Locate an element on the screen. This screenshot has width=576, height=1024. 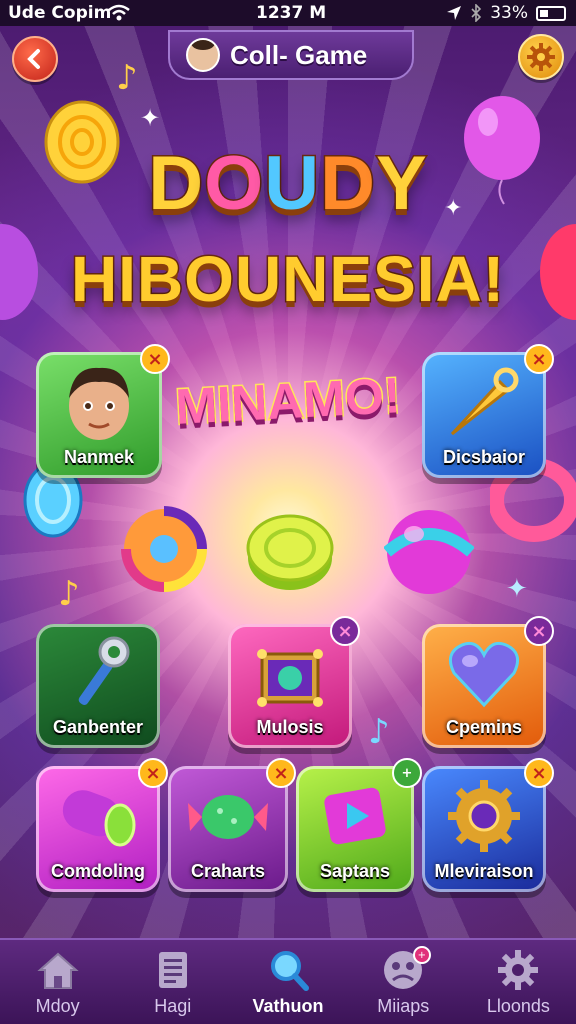
play-gem-icon is located at coordinates (355, 816).